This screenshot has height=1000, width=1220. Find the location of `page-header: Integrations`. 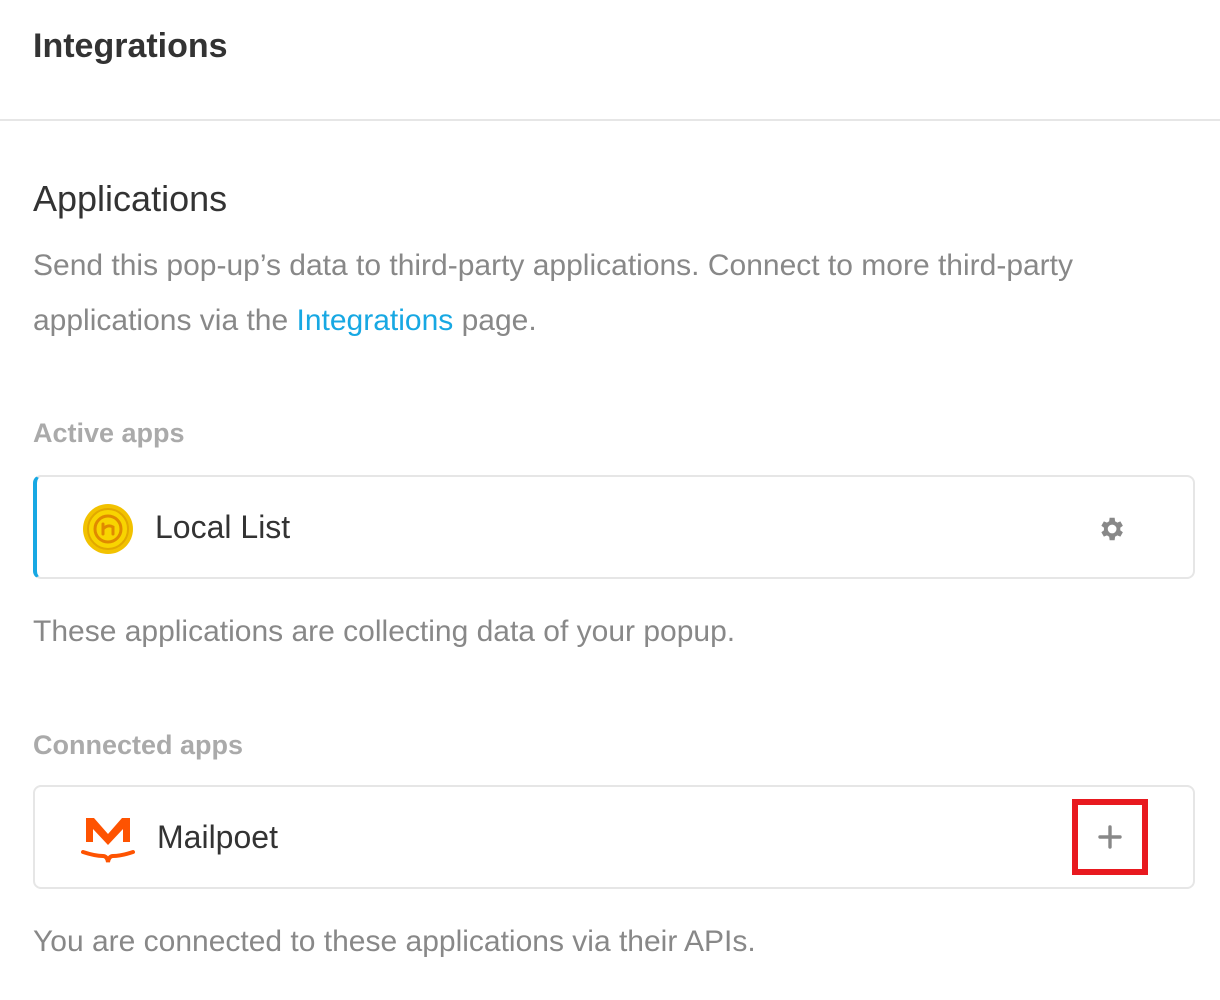

page-header: Integrations is located at coordinates (610, 60).